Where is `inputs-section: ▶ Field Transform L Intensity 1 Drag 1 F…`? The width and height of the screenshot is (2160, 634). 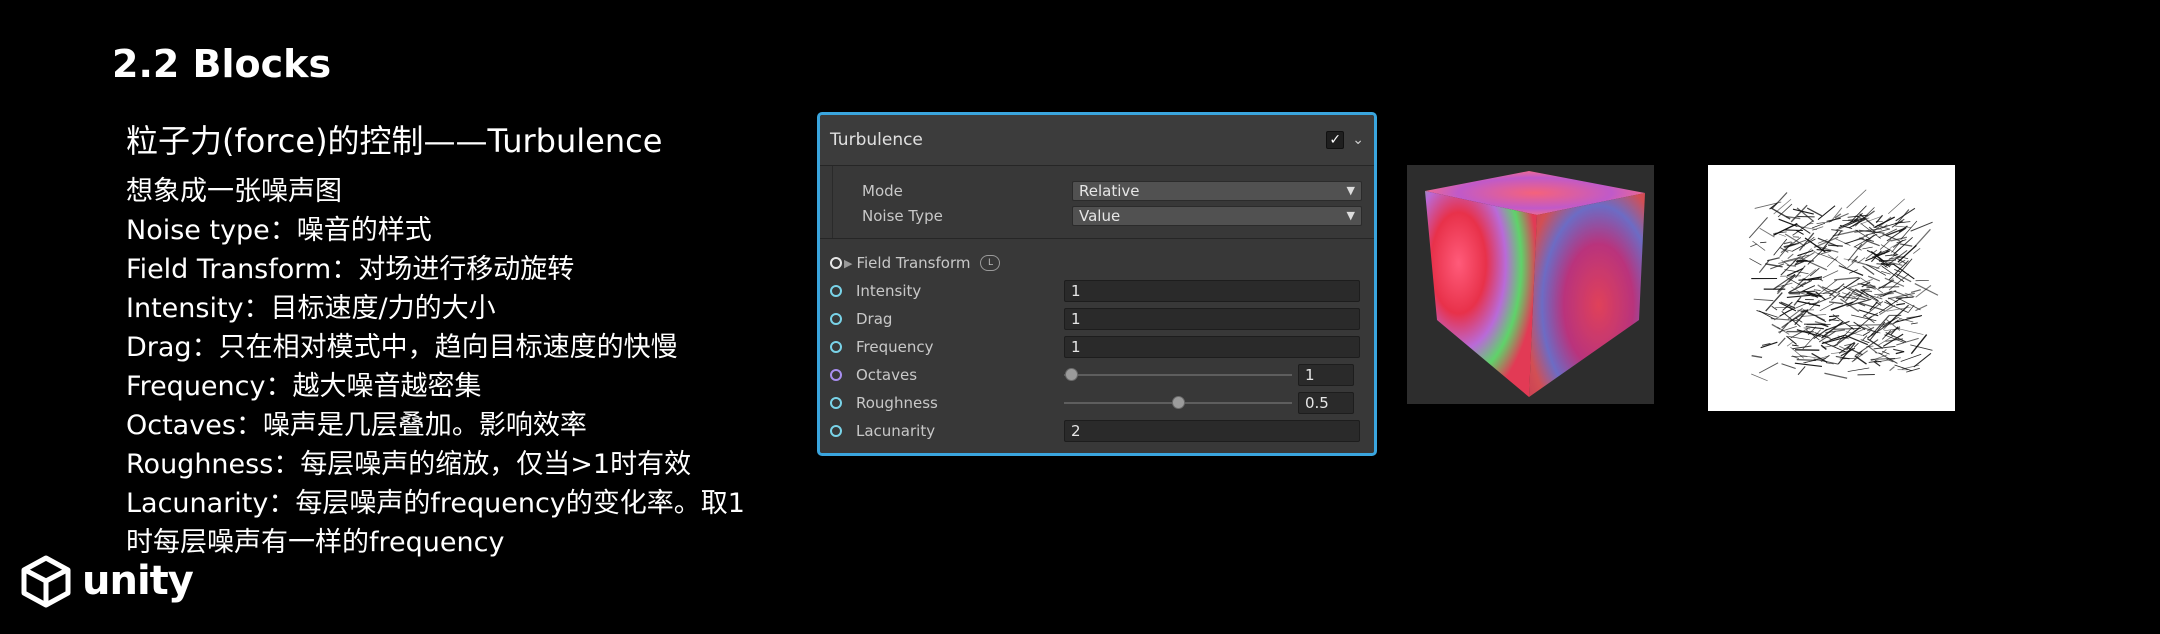
inputs-section: ▶ Field Transform L Intensity 1 Drag 1 F… is located at coordinates (1097, 342).